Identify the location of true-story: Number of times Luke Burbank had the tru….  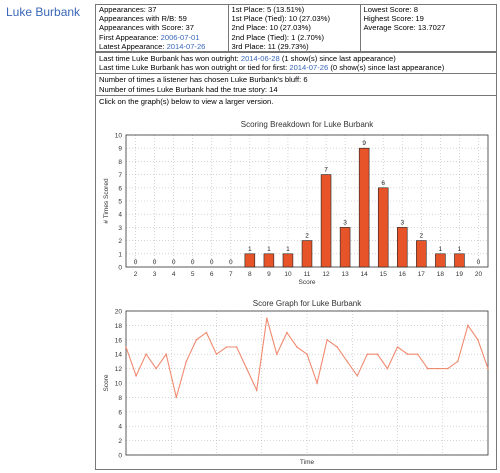
(188, 89).